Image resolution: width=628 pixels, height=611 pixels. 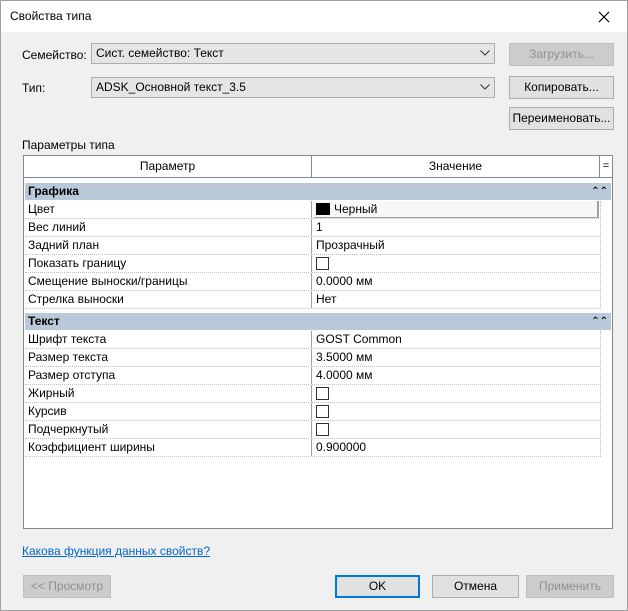 I want to click on param-value: Прозрачный, so click(x=456, y=245).